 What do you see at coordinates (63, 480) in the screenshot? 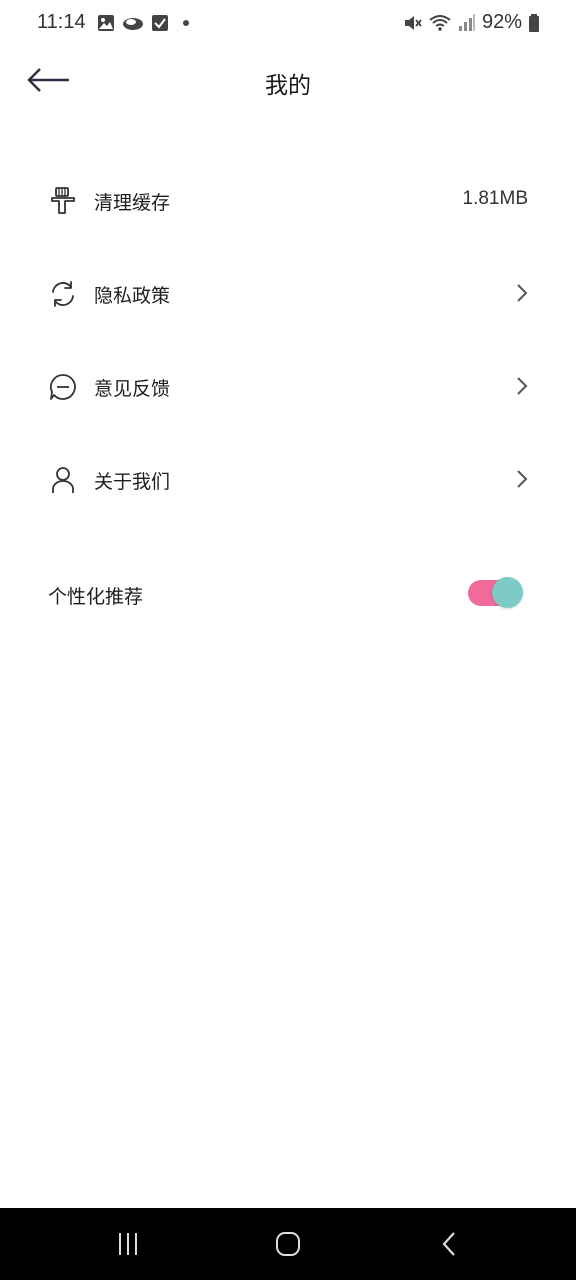
I see `user-icon` at bounding box center [63, 480].